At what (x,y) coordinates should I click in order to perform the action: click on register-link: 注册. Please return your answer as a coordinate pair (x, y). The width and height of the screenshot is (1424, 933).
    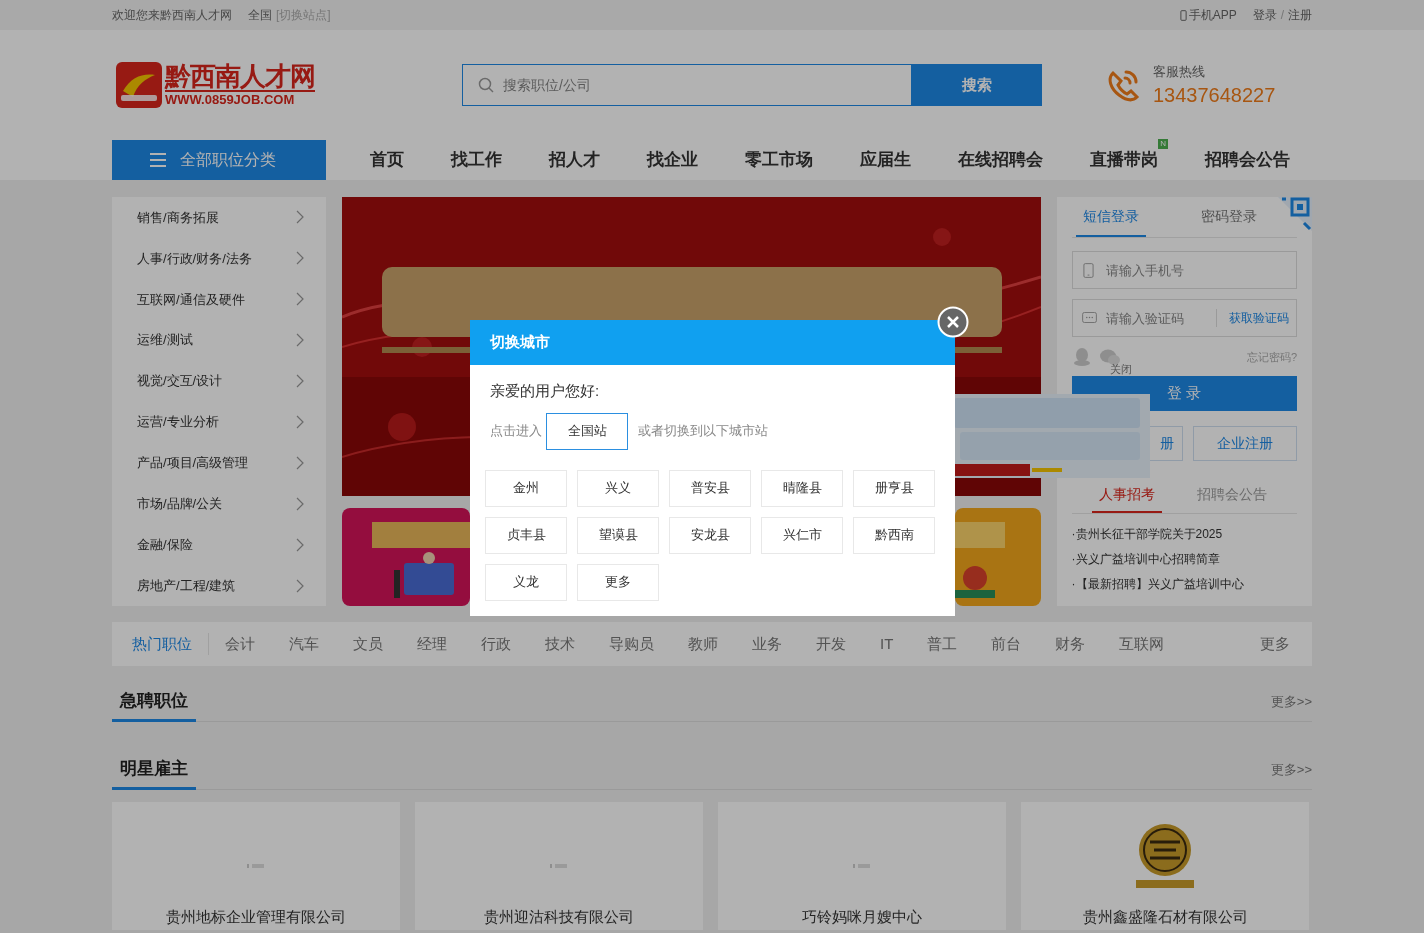
    Looking at the image, I should click on (1300, 15).